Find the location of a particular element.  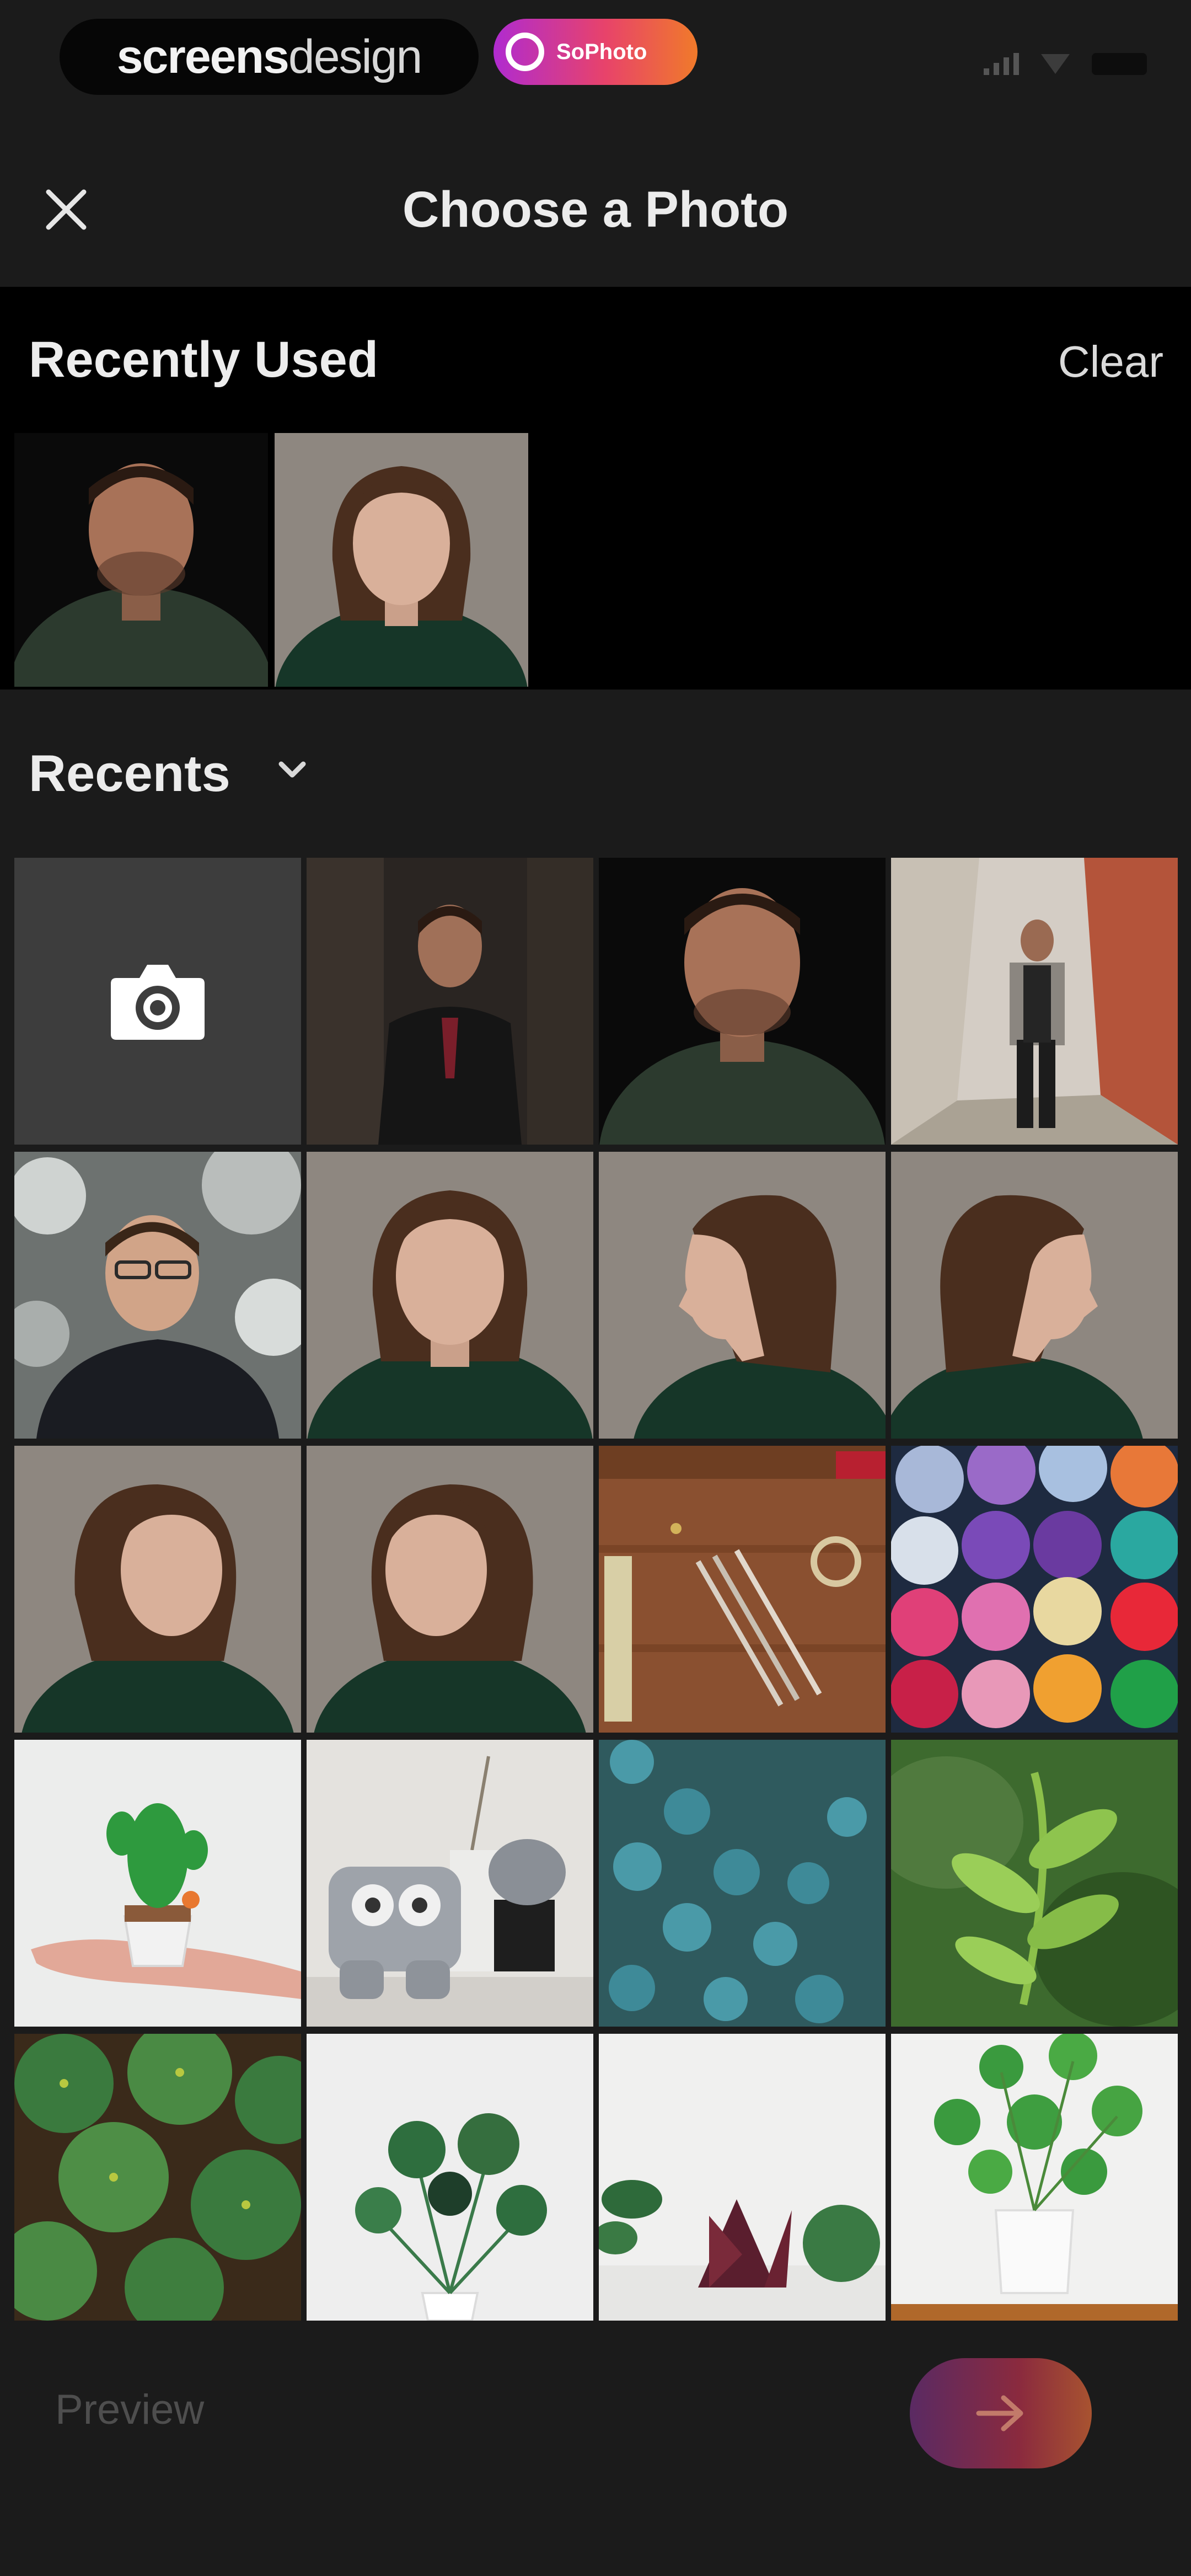

header: Choose a Photo is located at coordinates (595, 212).